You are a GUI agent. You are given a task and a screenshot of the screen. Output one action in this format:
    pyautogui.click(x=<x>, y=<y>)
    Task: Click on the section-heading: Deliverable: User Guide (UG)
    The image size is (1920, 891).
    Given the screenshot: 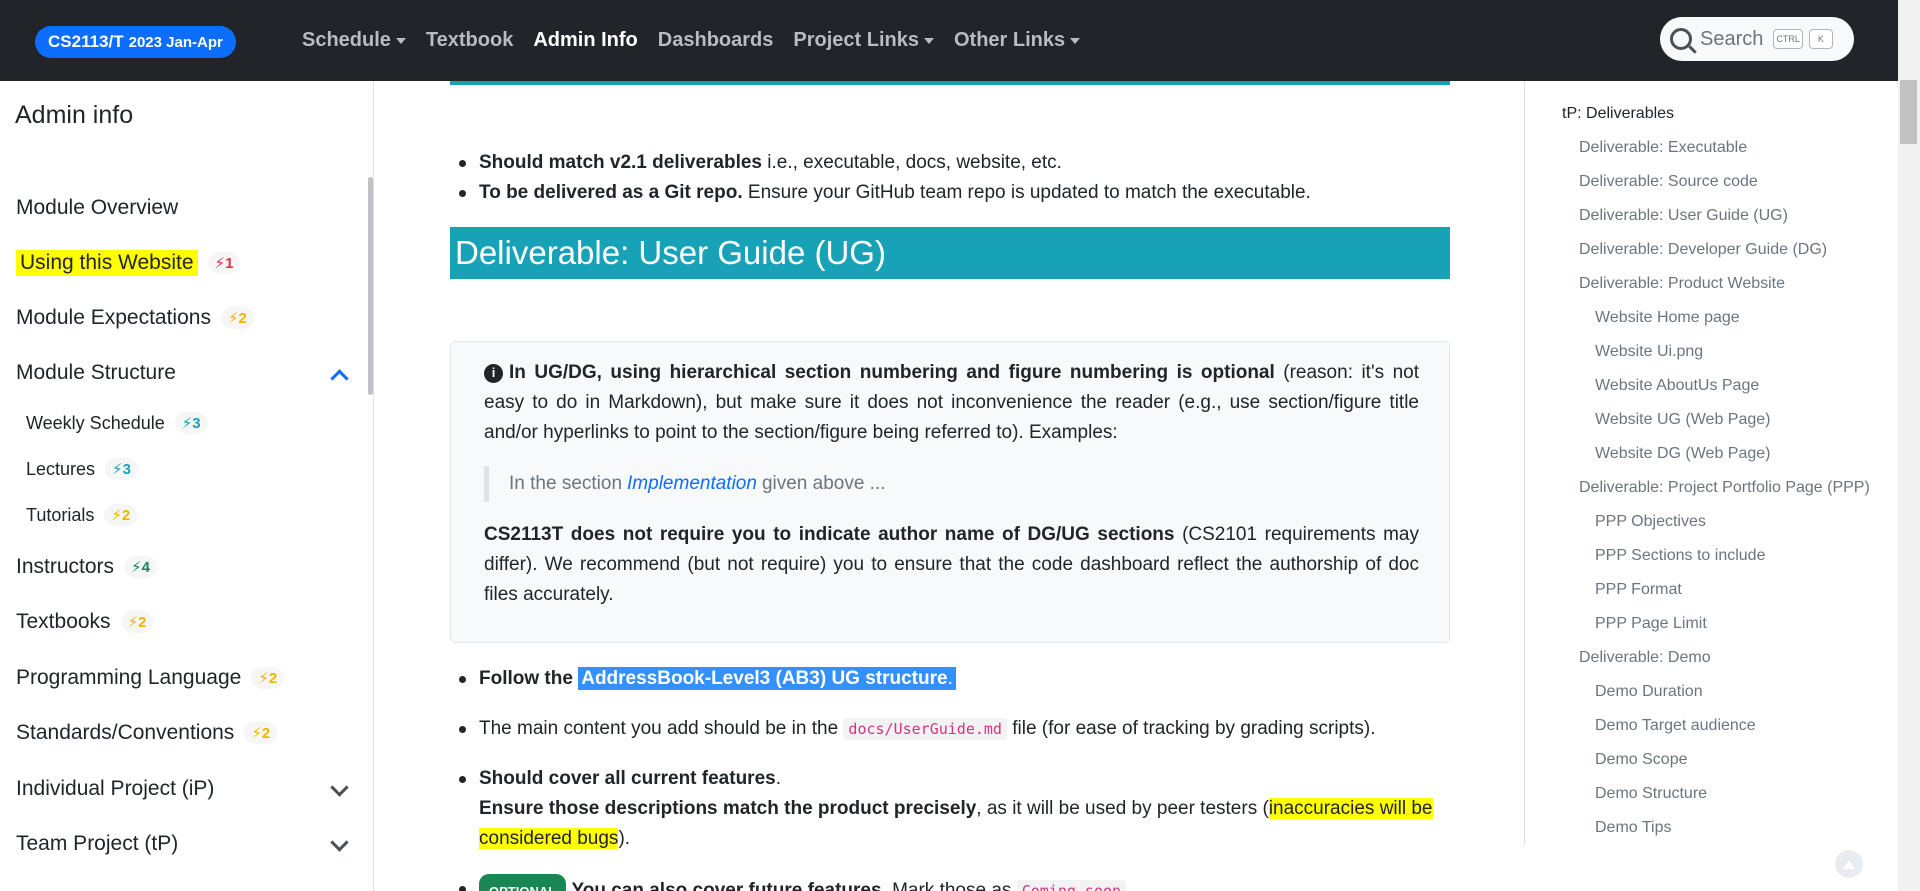 What is the action you would take?
    pyautogui.click(x=950, y=253)
    